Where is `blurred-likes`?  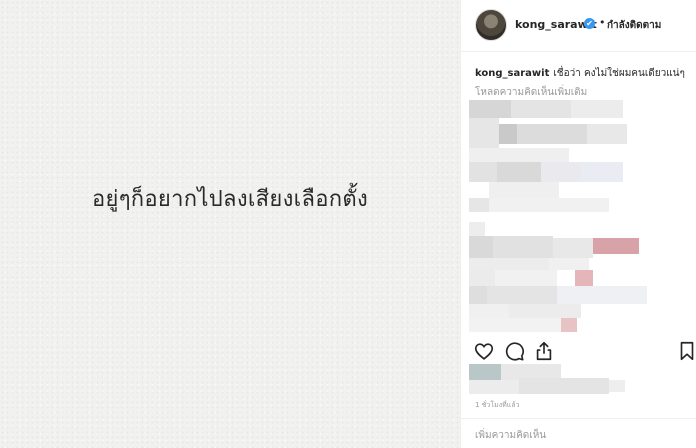 blurred-likes is located at coordinates (579, 379).